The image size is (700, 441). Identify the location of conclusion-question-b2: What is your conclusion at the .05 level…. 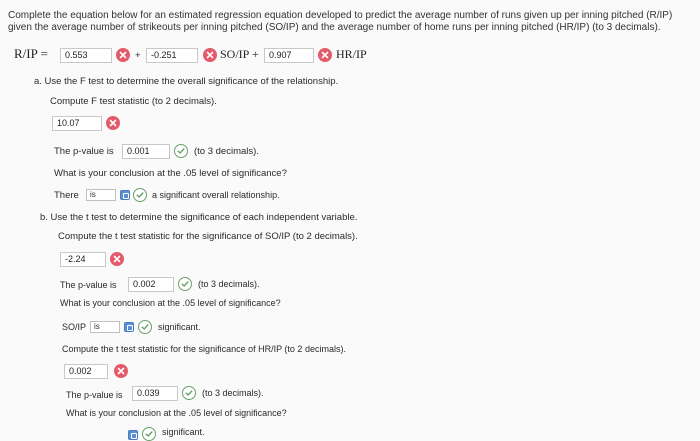
(176, 413).